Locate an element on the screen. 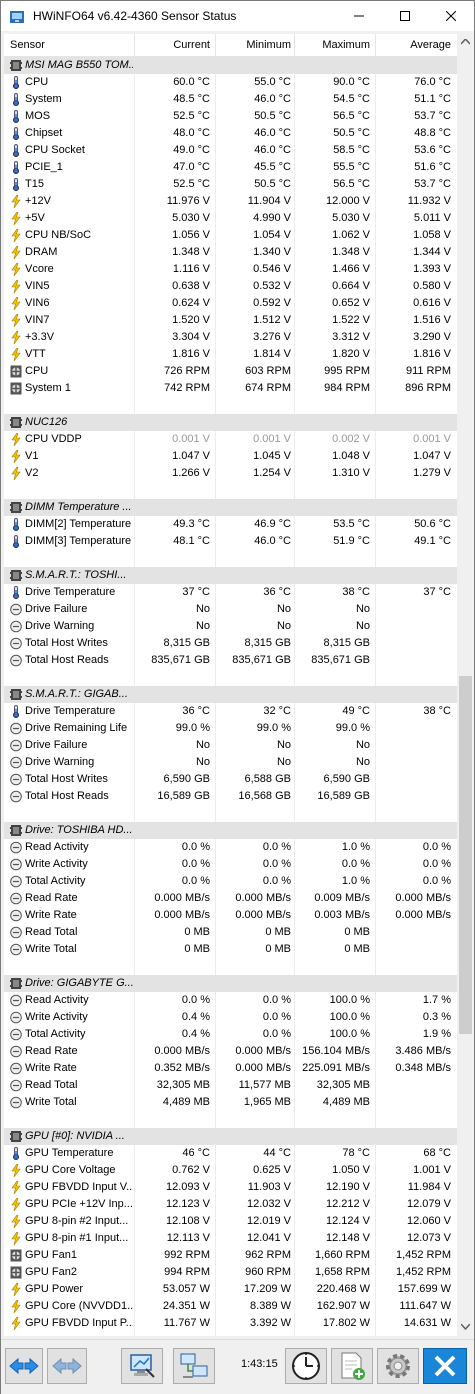  sensor-row: PCIE_1 47.0 °C 45.5 °C 55.5 °C 51.6 °C is located at coordinates (230, 167).